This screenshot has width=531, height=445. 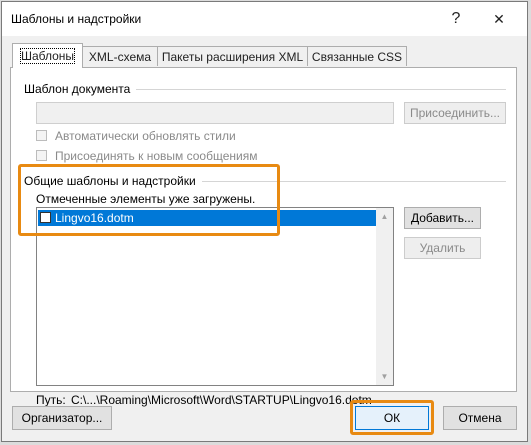 I want to click on path-label: Путь:, so click(x=51, y=400).